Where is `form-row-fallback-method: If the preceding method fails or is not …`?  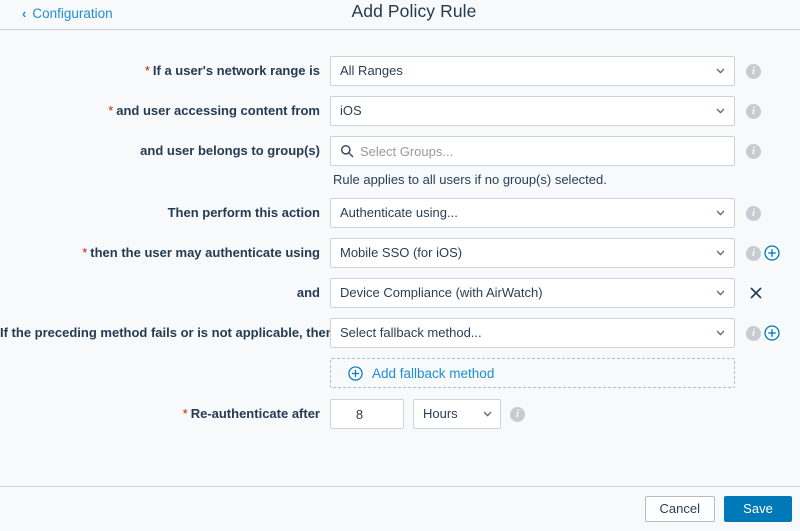 form-row-fallback-method: If the preceding method fails or is not … is located at coordinates (400, 333).